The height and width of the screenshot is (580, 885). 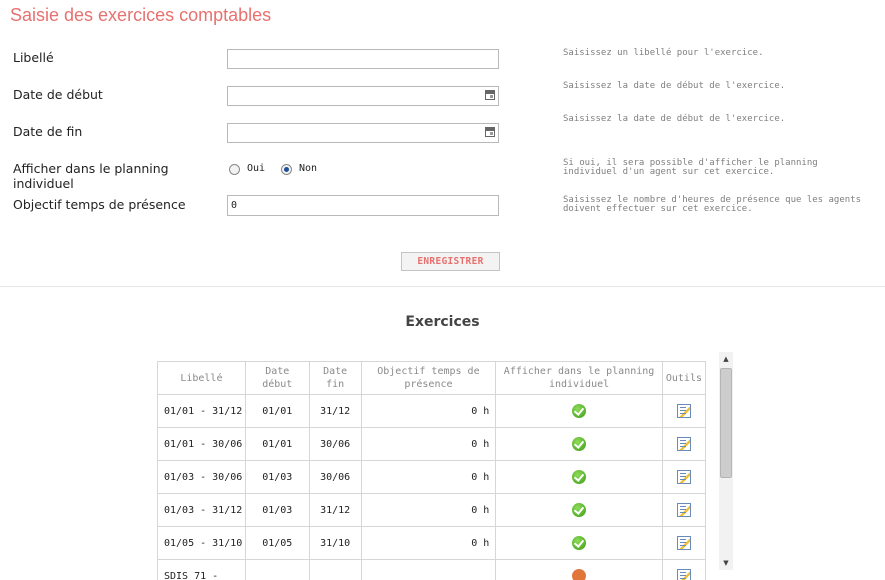 What do you see at coordinates (201, 444) in the screenshot?
I see `cell-libelle: 01/01 - 30/06` at bounding box center [201, 444].